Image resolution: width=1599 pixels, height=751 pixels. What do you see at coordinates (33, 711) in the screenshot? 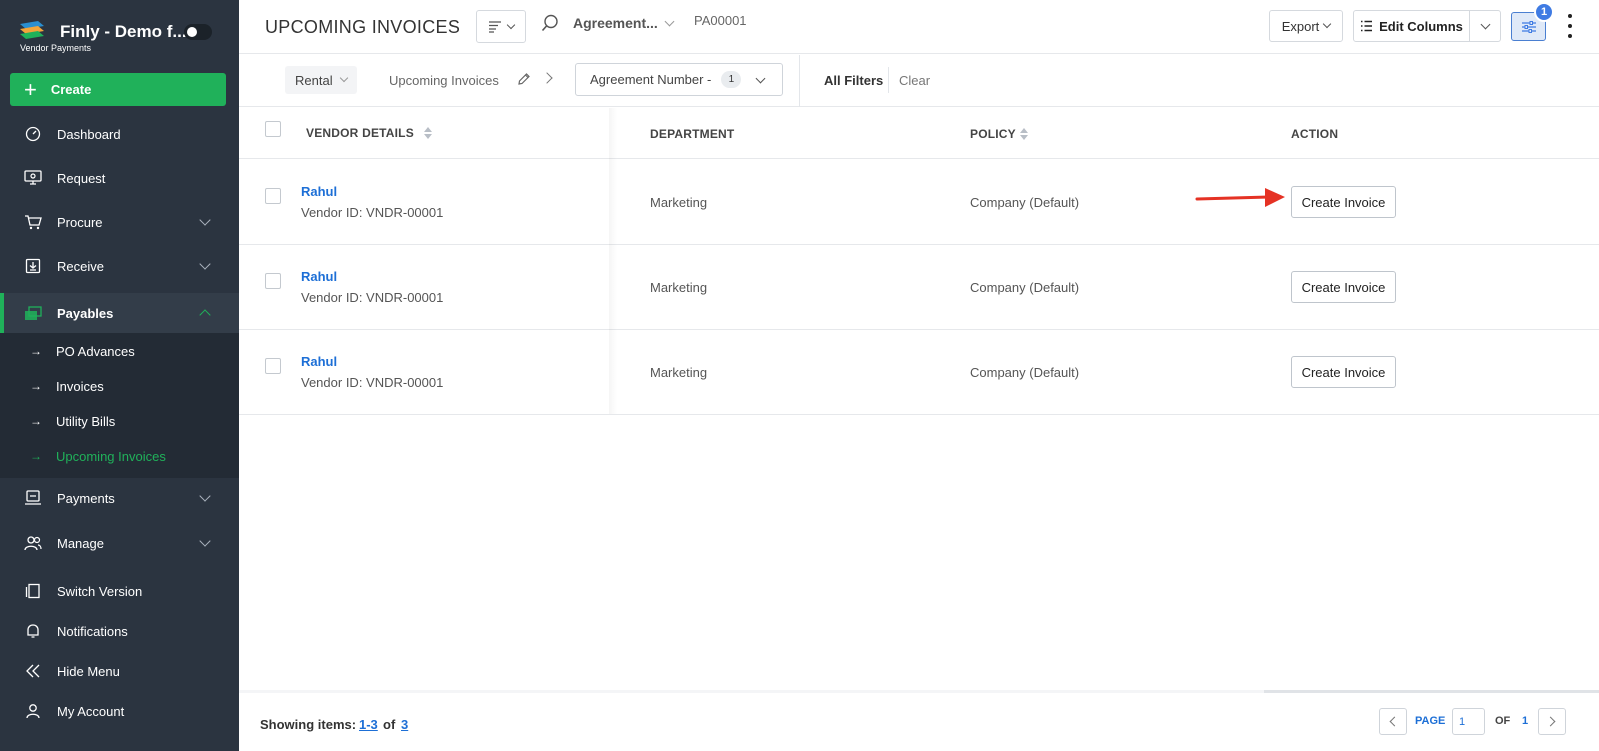
I see `user-icon` at bounding box center [33, 711].